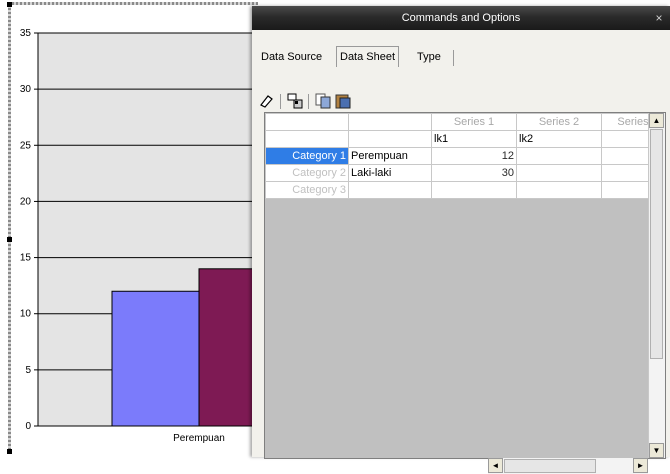 Image resolution: width=670 pixels, height=474 pixels. What do you see at coordinates (28, 370) in the screenshot?
I see `y-tick-label: 5` at bounding box center [28, 370].